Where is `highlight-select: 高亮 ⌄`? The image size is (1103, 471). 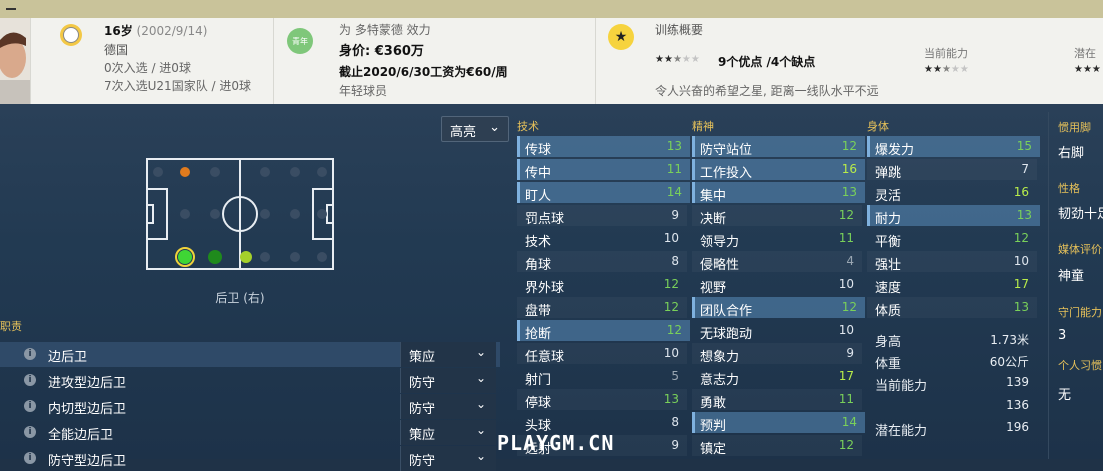
highlight-select: 高亮 ⌄ is located at coordinates (475, 129).